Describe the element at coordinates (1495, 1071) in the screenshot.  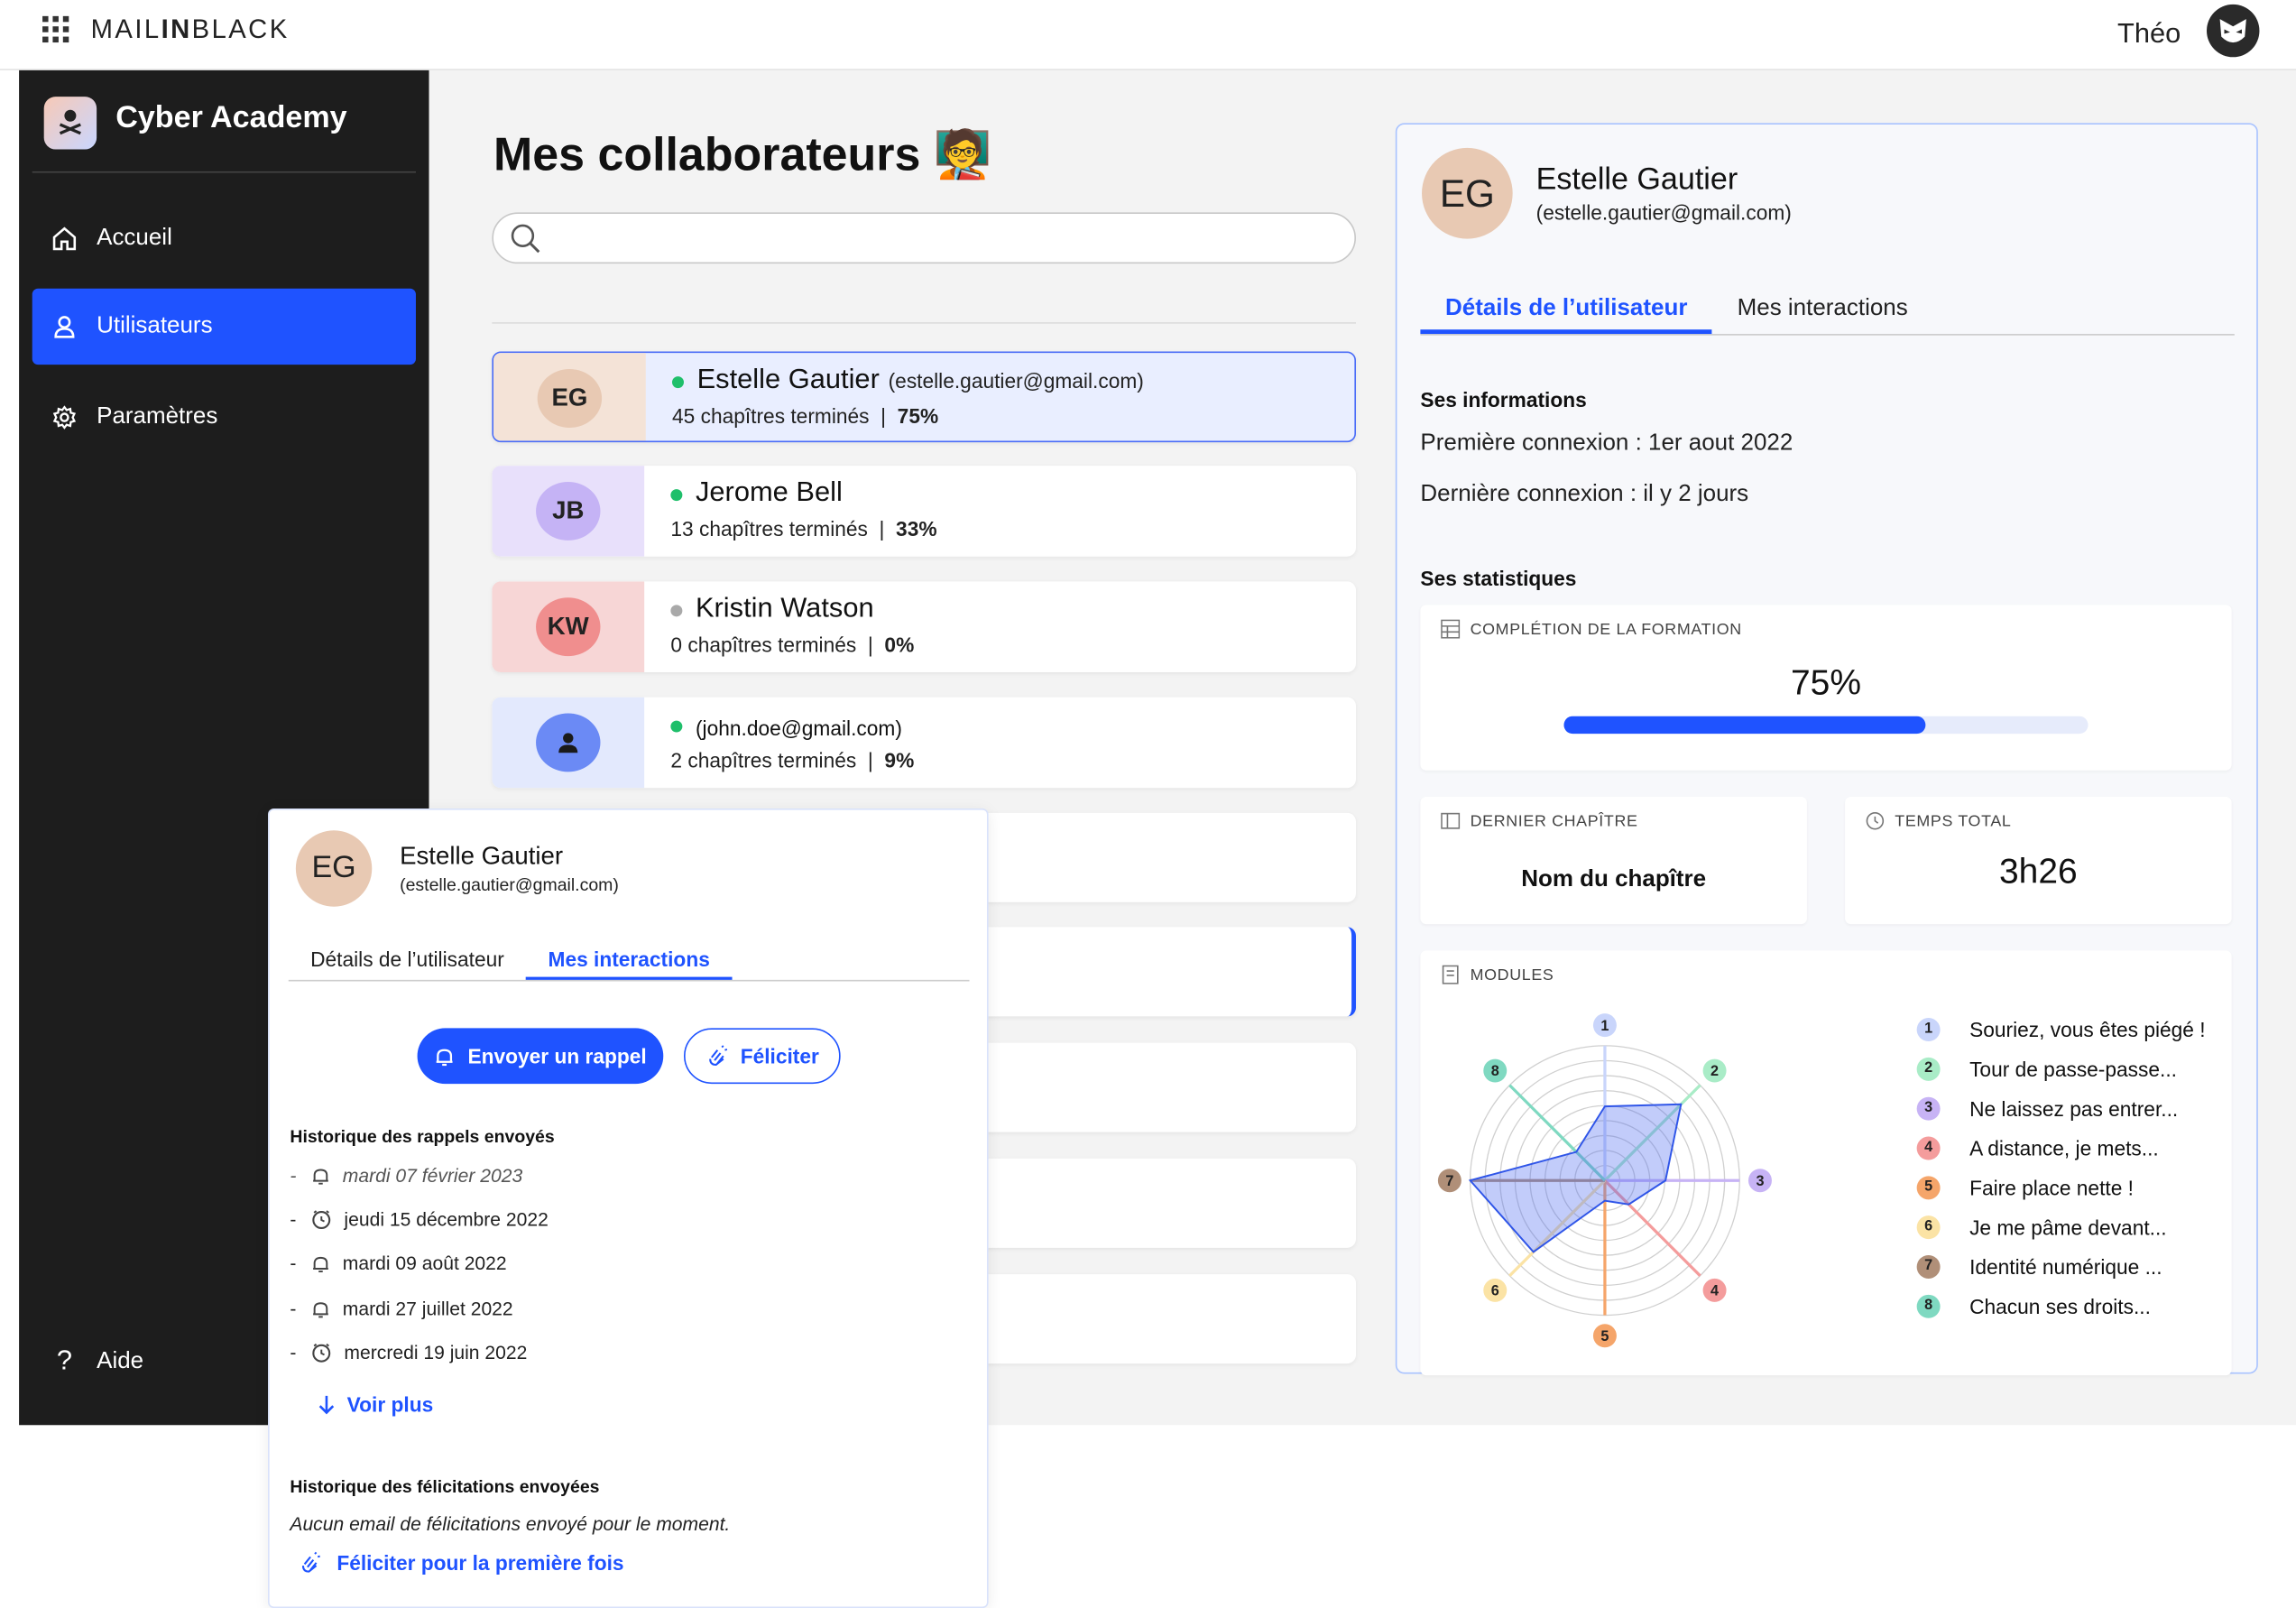
I see `svg-text: 8` at that location.